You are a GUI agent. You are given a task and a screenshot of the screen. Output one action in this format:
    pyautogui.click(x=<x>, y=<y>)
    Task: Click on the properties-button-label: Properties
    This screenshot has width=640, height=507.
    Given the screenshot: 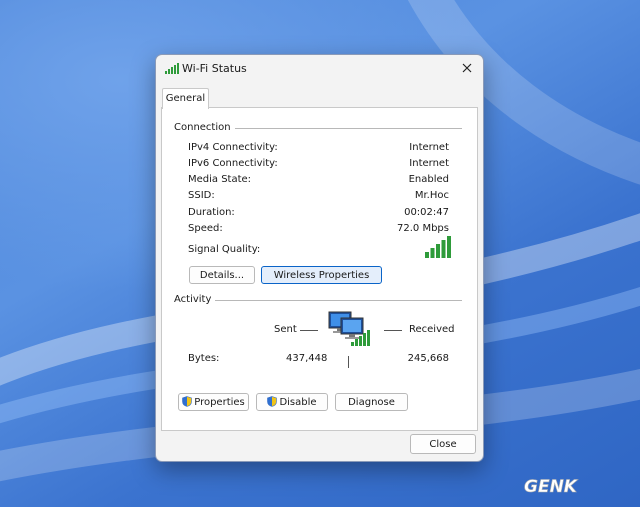 What is the action you would take?
    pyautogui.click(x=219, y=402)
    